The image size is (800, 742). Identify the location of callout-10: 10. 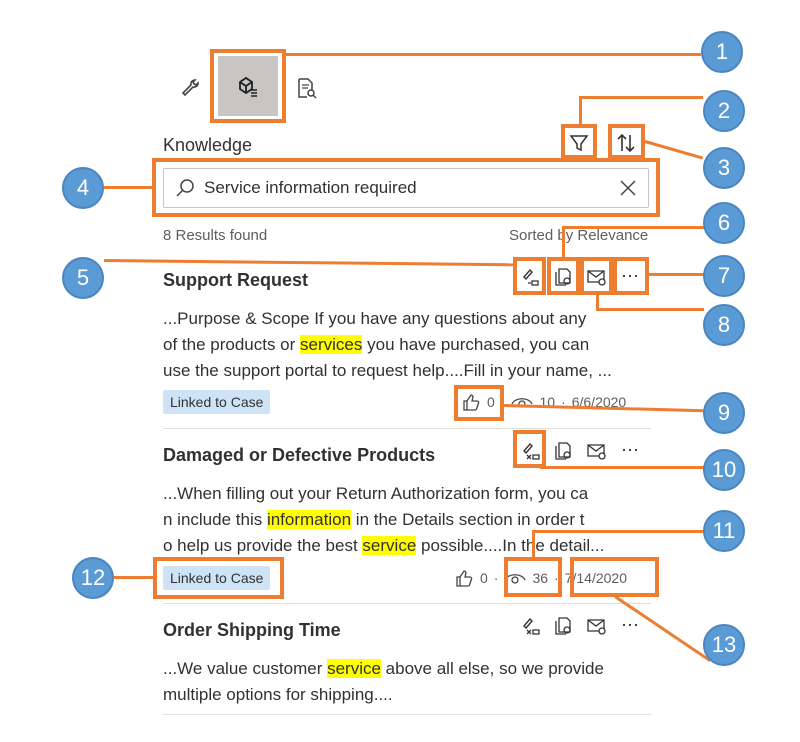
(724, 470).